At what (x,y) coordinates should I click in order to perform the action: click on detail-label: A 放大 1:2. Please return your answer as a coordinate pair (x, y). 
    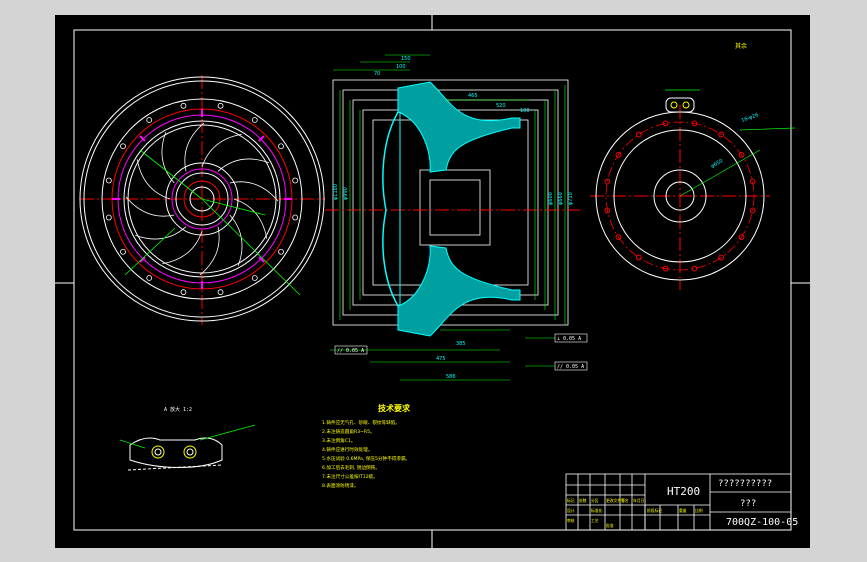
    Looking at the image, I should click on (178, 409).